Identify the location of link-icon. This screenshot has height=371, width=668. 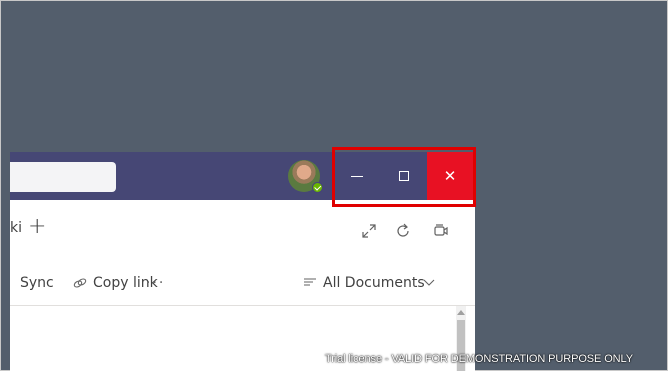
(80, 285).